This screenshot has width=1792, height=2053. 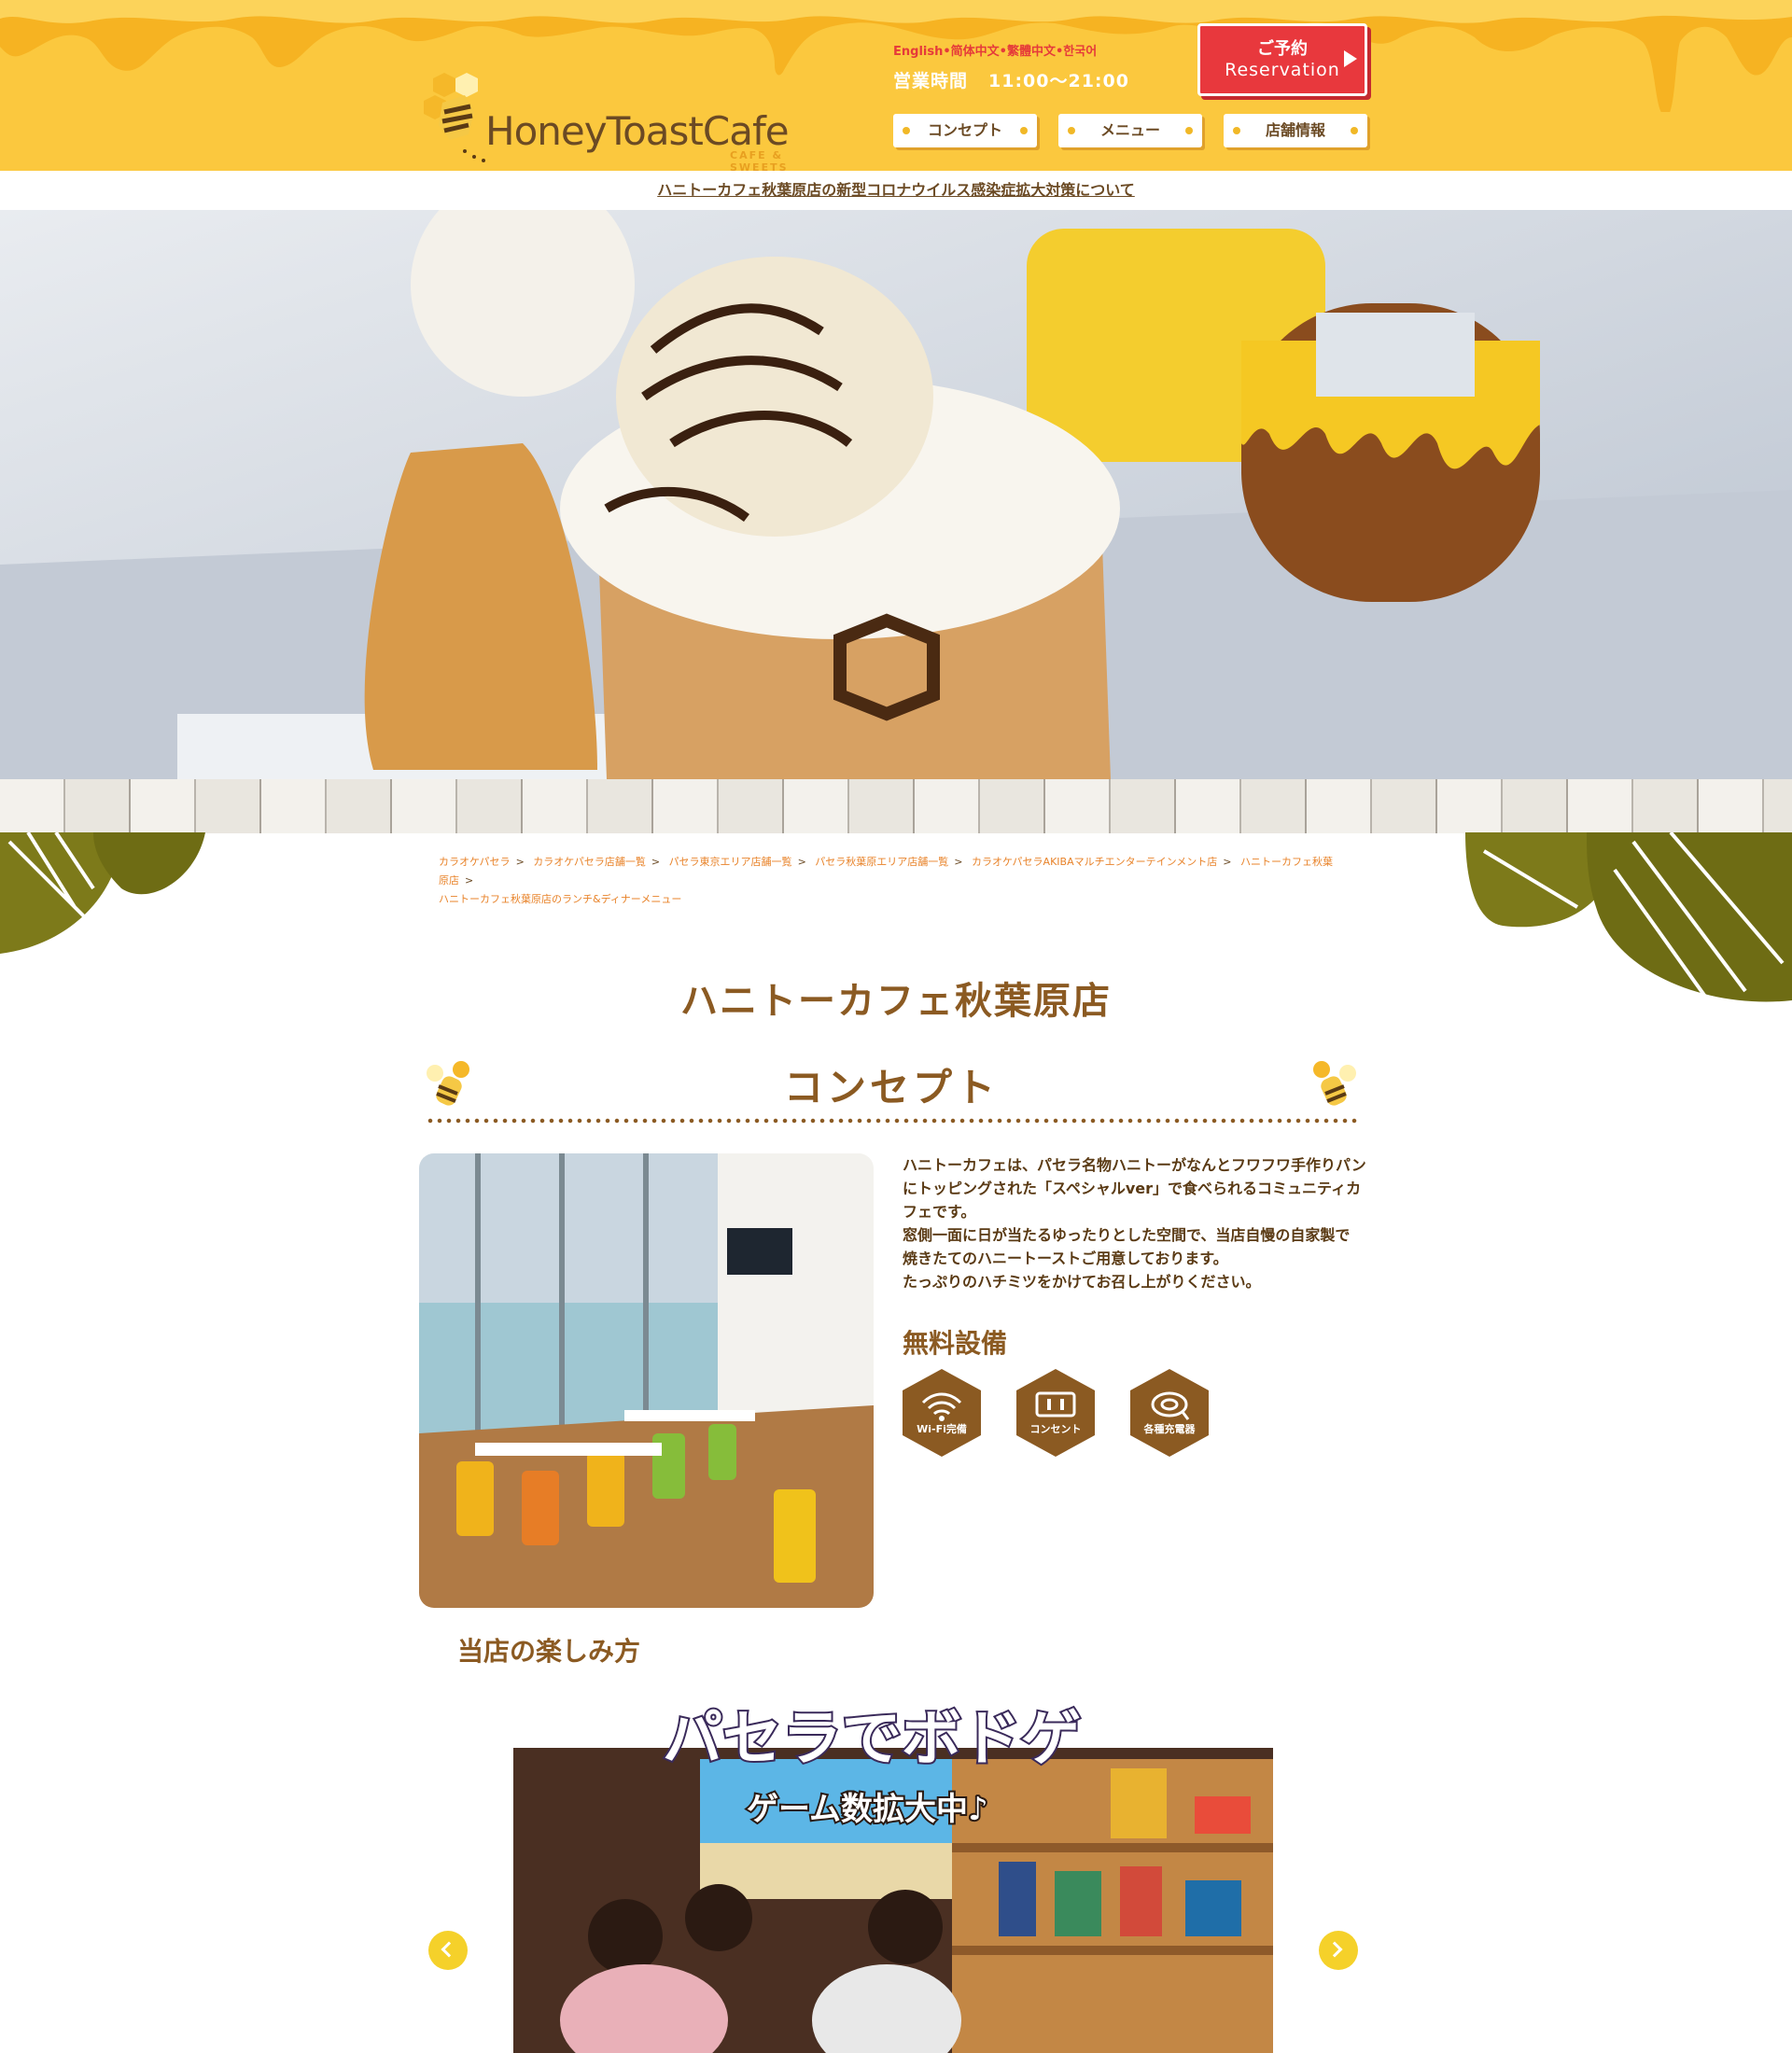 What do you see at coordinates (1058, 81) in the screenshot?
I see `hours-value: 11:00〜21:00` at bounding box center [1058, 81].